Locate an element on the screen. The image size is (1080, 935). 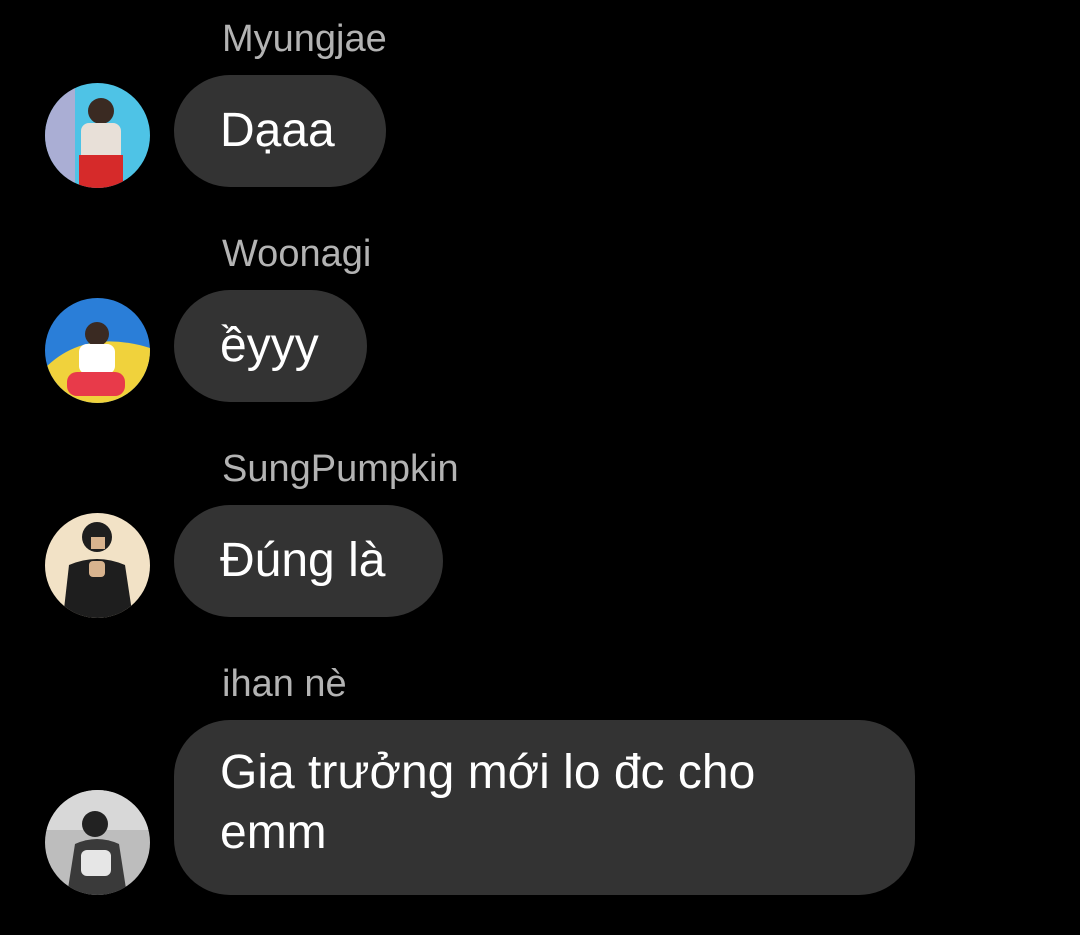
message-bubble: ềyyy is located at coordinates (270, 346).